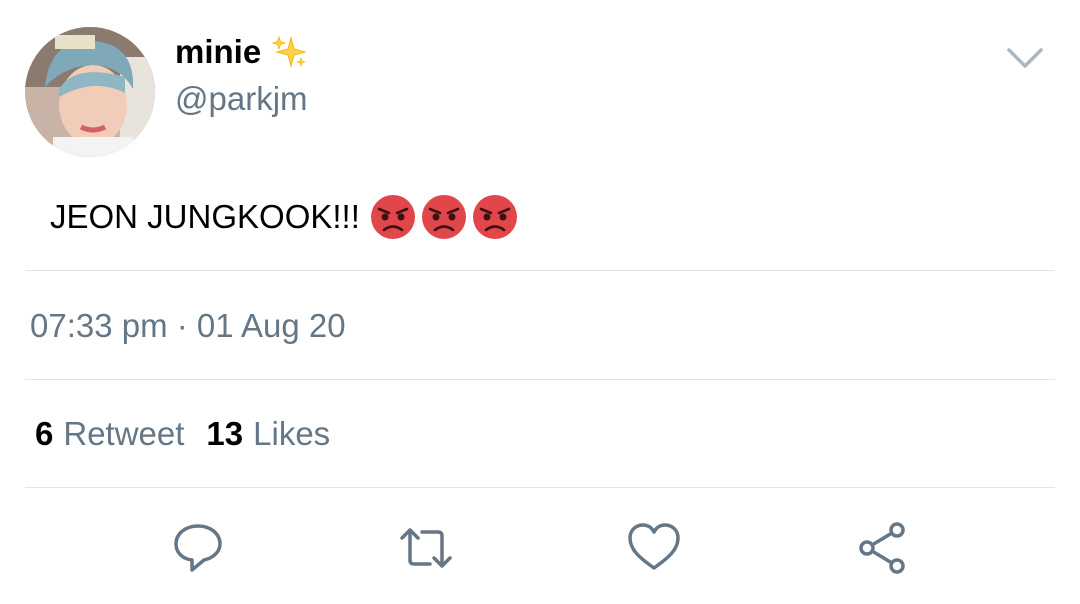  What do you see at coordinates (241, 99) in the screenshot?
I see `user-handle: @parkjm` at bounding box center [241, 99].